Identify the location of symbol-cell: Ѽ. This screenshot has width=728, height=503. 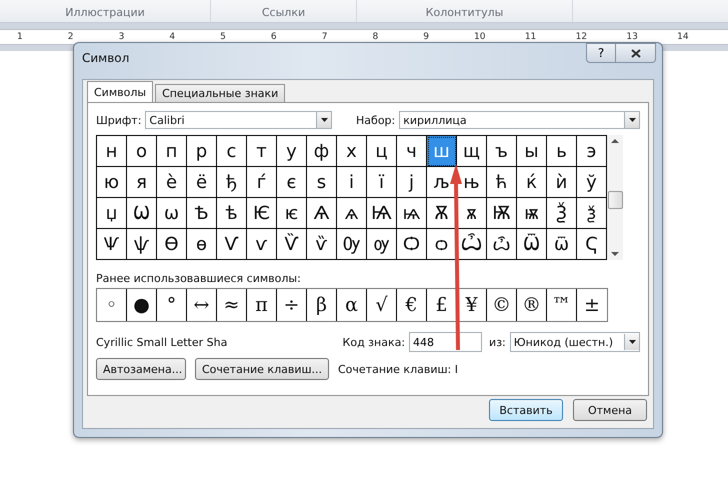
(472, 244).